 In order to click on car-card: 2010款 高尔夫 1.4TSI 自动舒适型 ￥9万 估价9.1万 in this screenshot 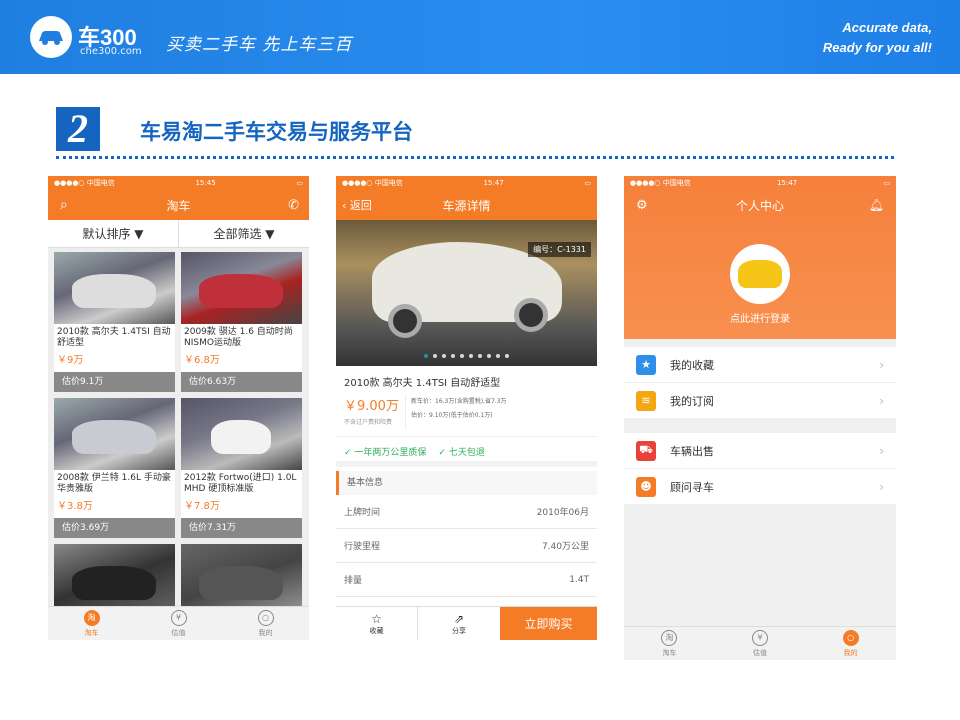, I will do `click(114, 322)`.